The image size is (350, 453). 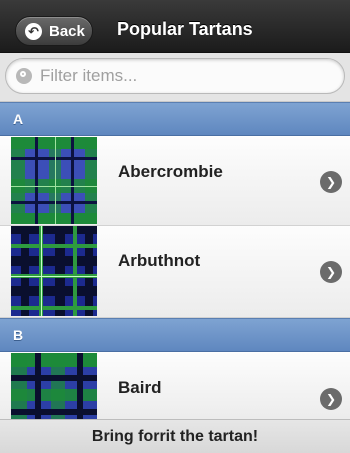 I want to click on back-arrow-icon: ↶, so click(x=33, y=31).